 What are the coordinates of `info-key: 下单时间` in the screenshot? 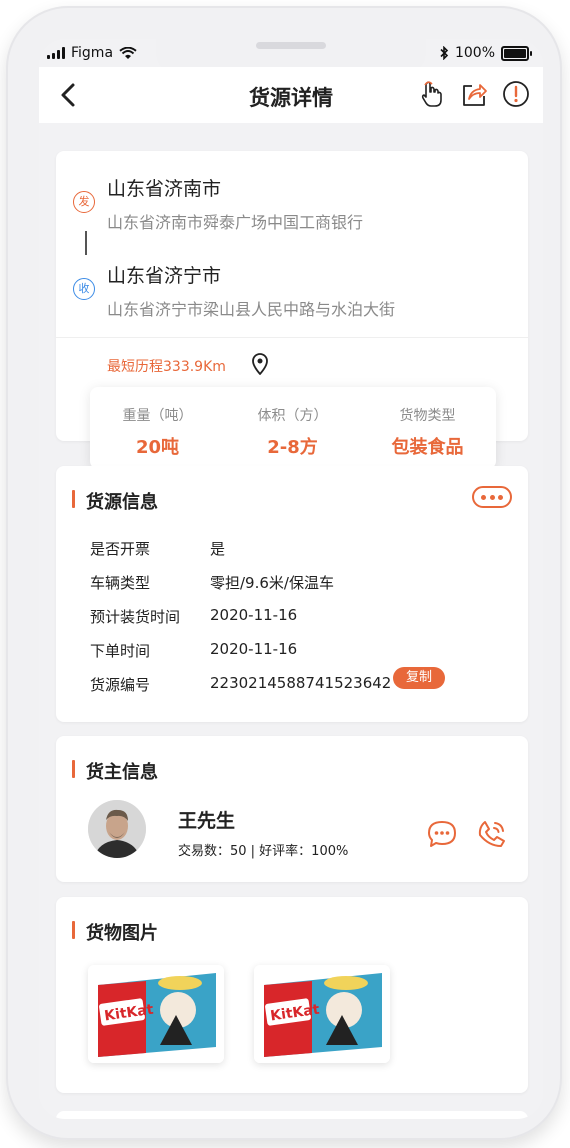 It's located at (120, 651).